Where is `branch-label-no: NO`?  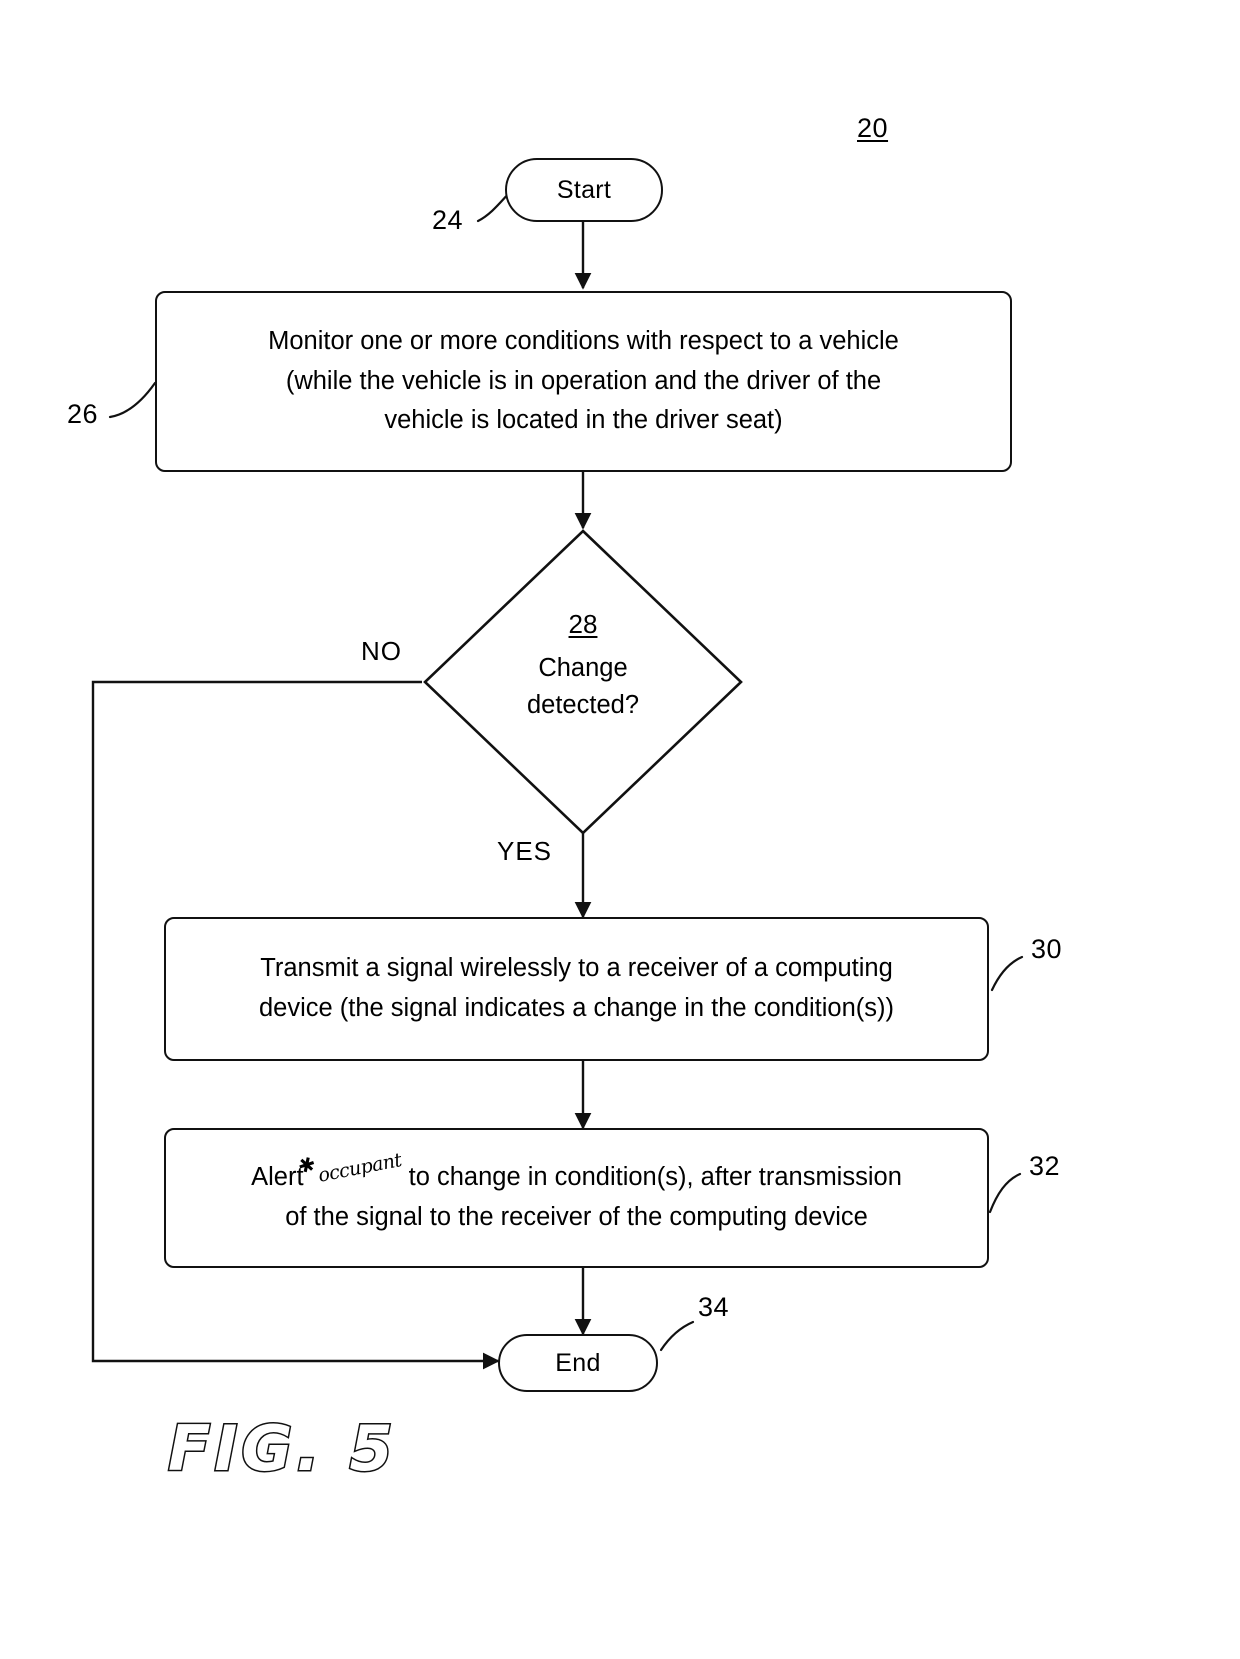 branch-label-no: NO is located at coordinates (381, 651).